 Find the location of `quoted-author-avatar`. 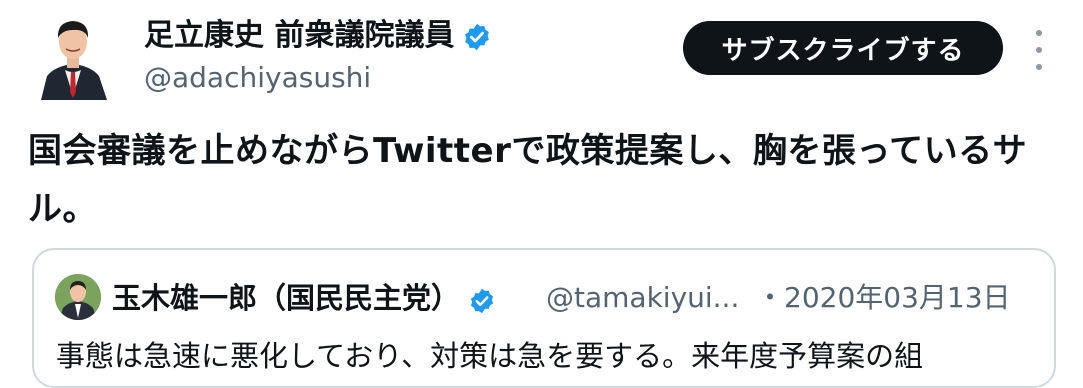

quoted-author-avatar is located at coordinates (78, 297).